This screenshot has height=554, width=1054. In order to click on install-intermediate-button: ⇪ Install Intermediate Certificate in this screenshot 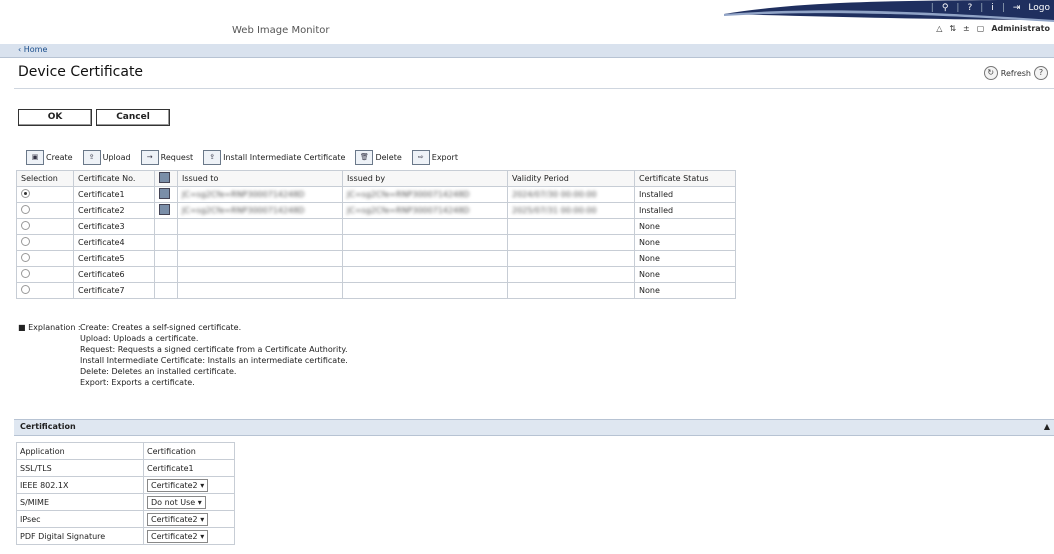, I will do `click(274, 157)`.